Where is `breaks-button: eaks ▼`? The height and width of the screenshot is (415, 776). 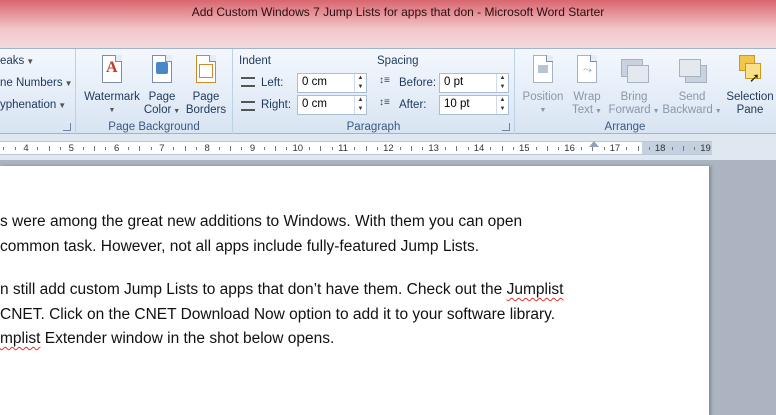 breaks-button: eaks ▼ is located at coordinates (17, 61).